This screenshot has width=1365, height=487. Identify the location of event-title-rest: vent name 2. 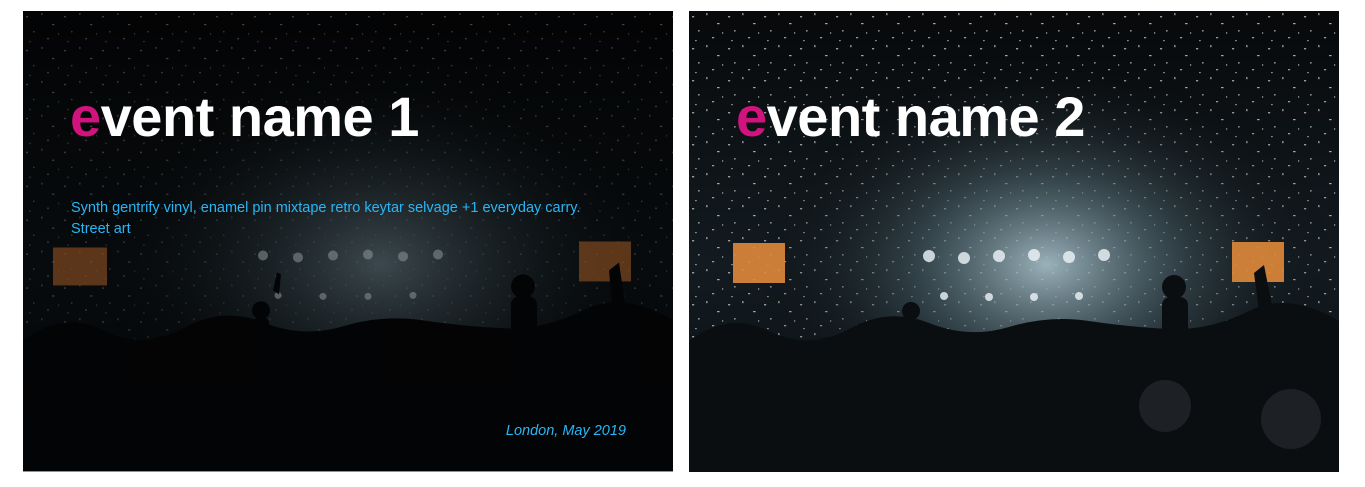
(926, 116).